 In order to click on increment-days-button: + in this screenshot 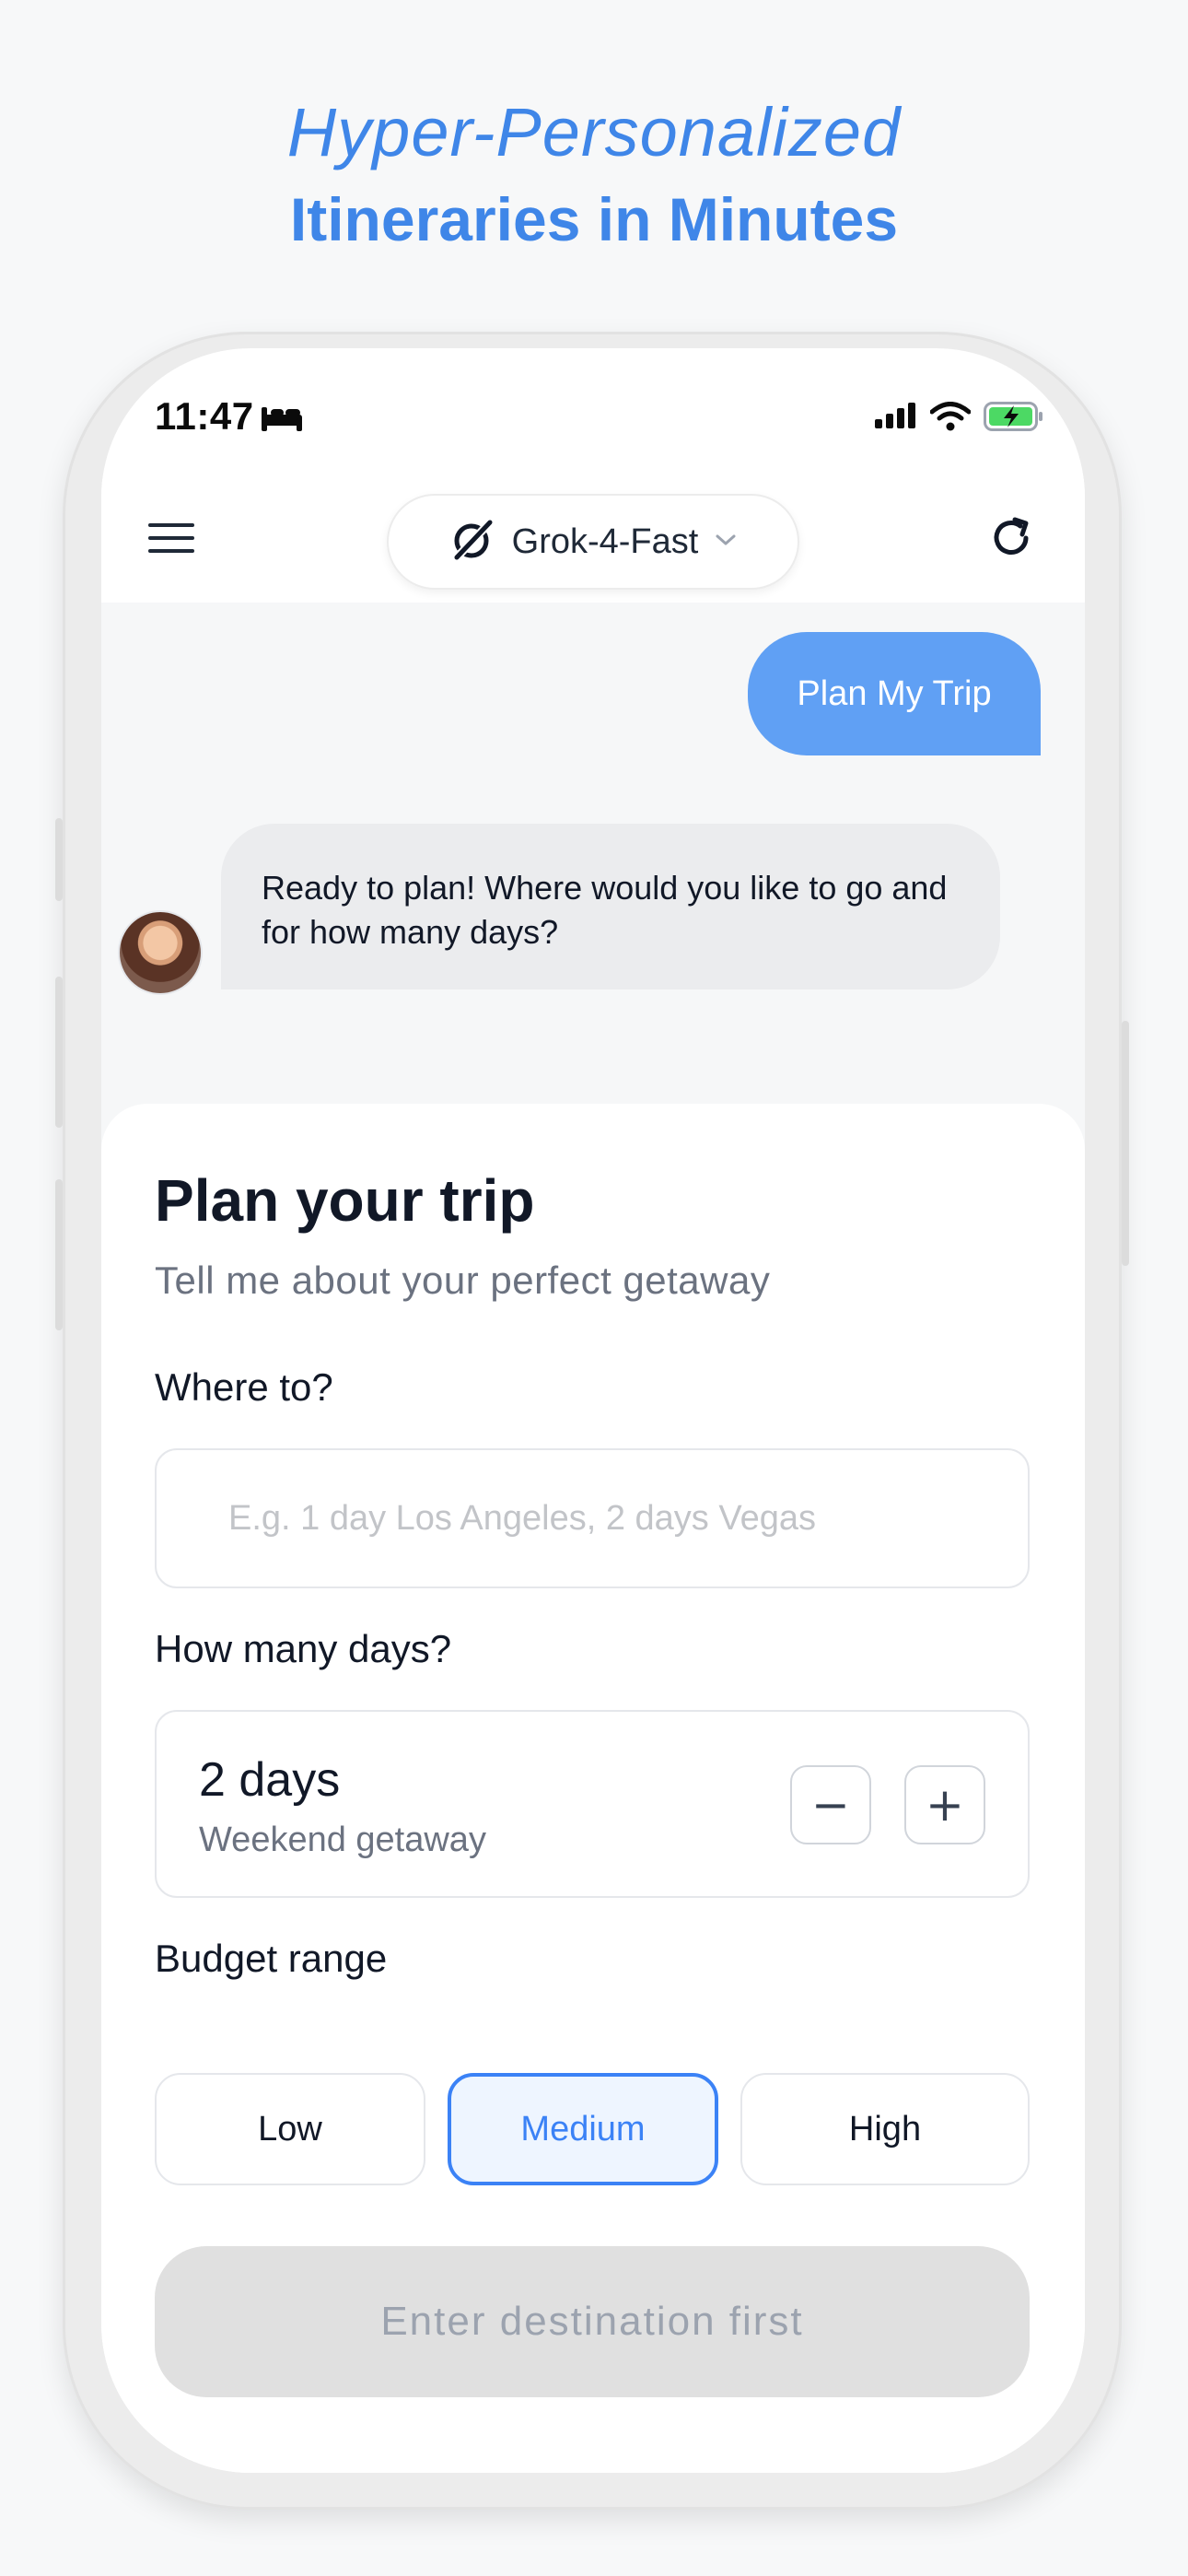, I will do `click(945, 1804)`.